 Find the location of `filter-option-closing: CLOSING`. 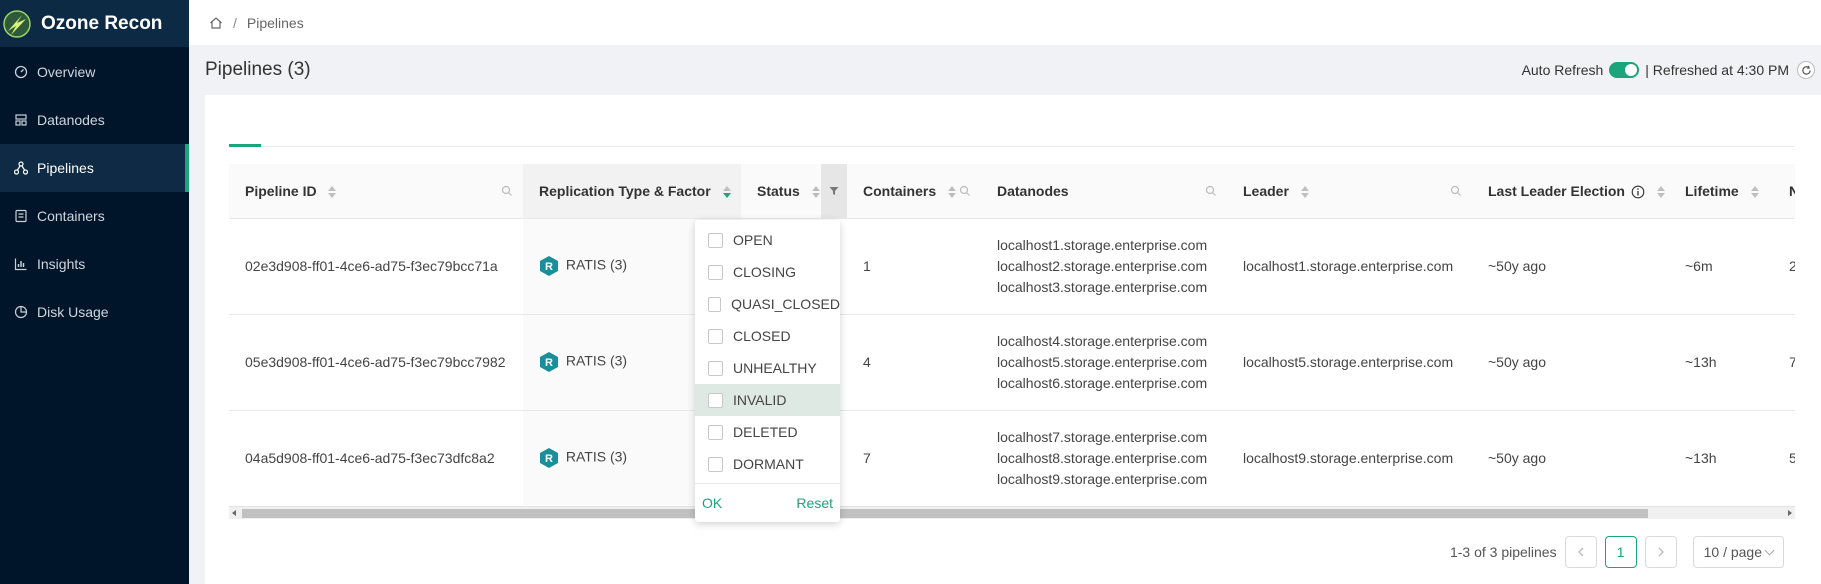

filter-option-closing: CLOSING is located at coordinates (767, 272).